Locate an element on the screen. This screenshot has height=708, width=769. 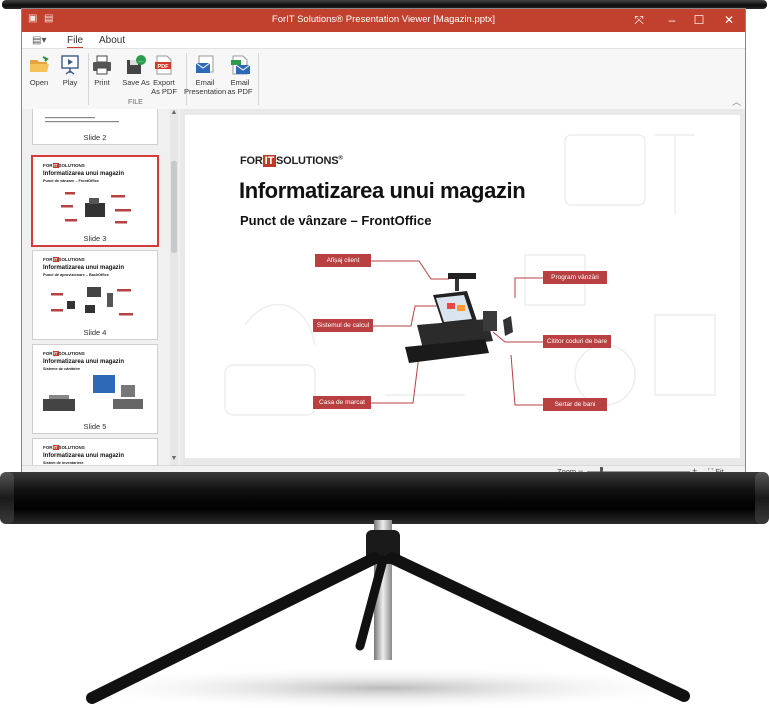
minimize-button: – is located at coordinates (672, 20).